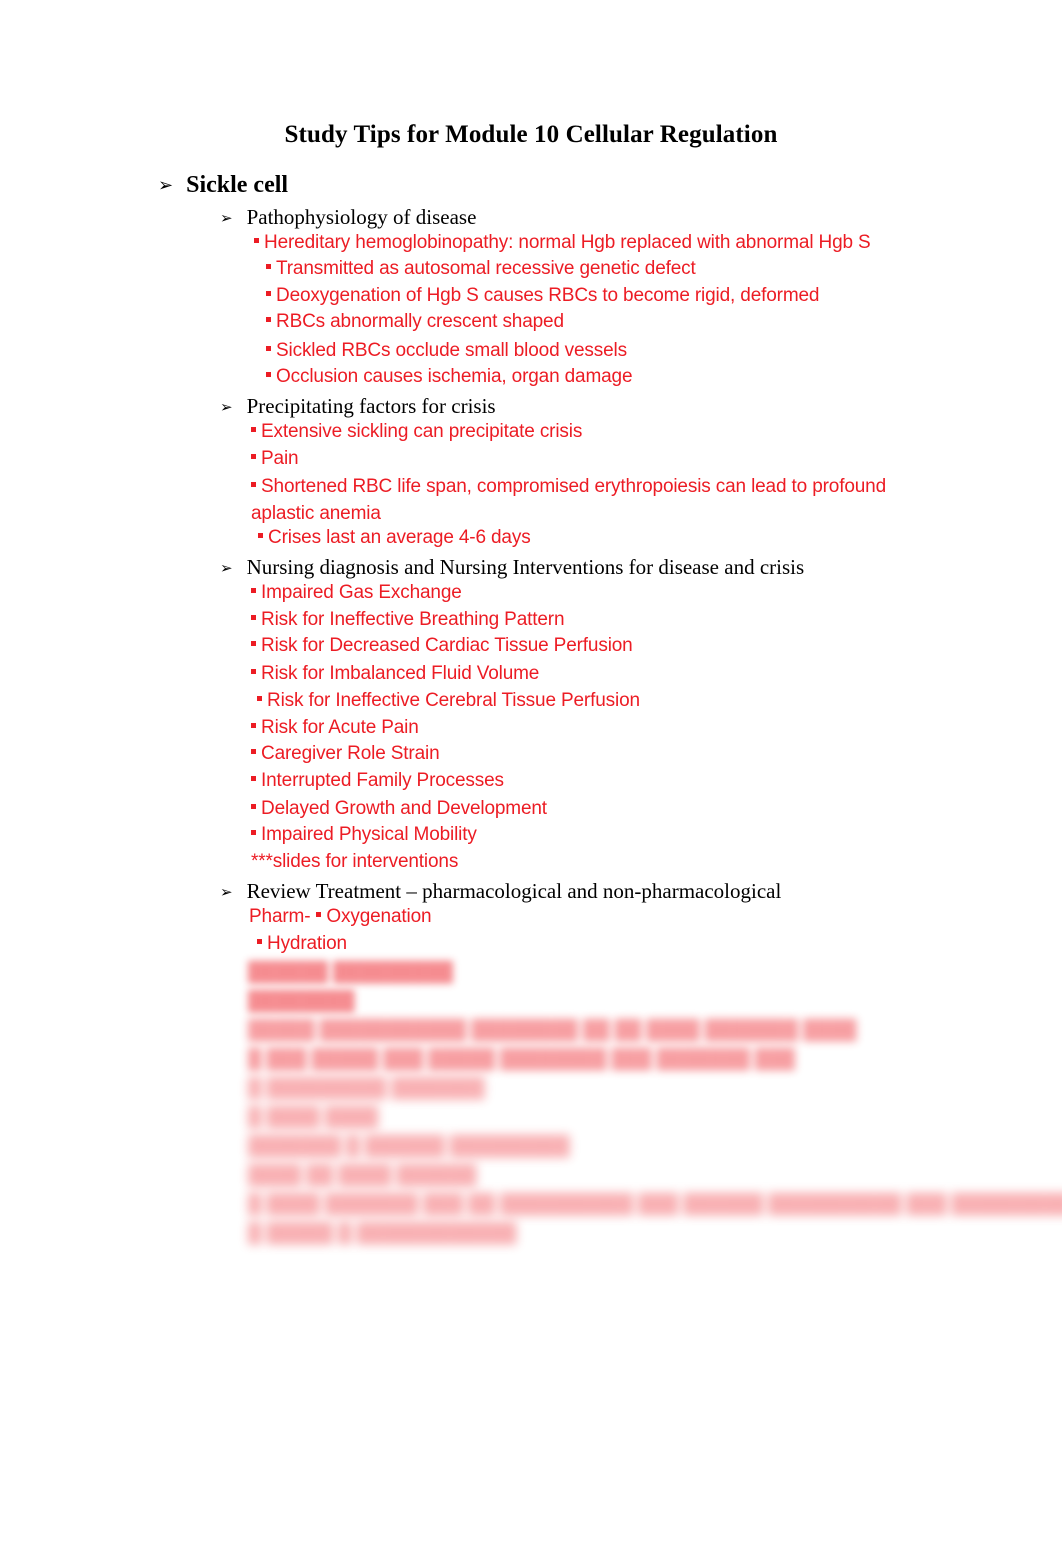  What do you see at coordinates (313, 1117) in the screenshot?
I see `obscured-line: █ ████ ████` at bounding box center [313, 1117].